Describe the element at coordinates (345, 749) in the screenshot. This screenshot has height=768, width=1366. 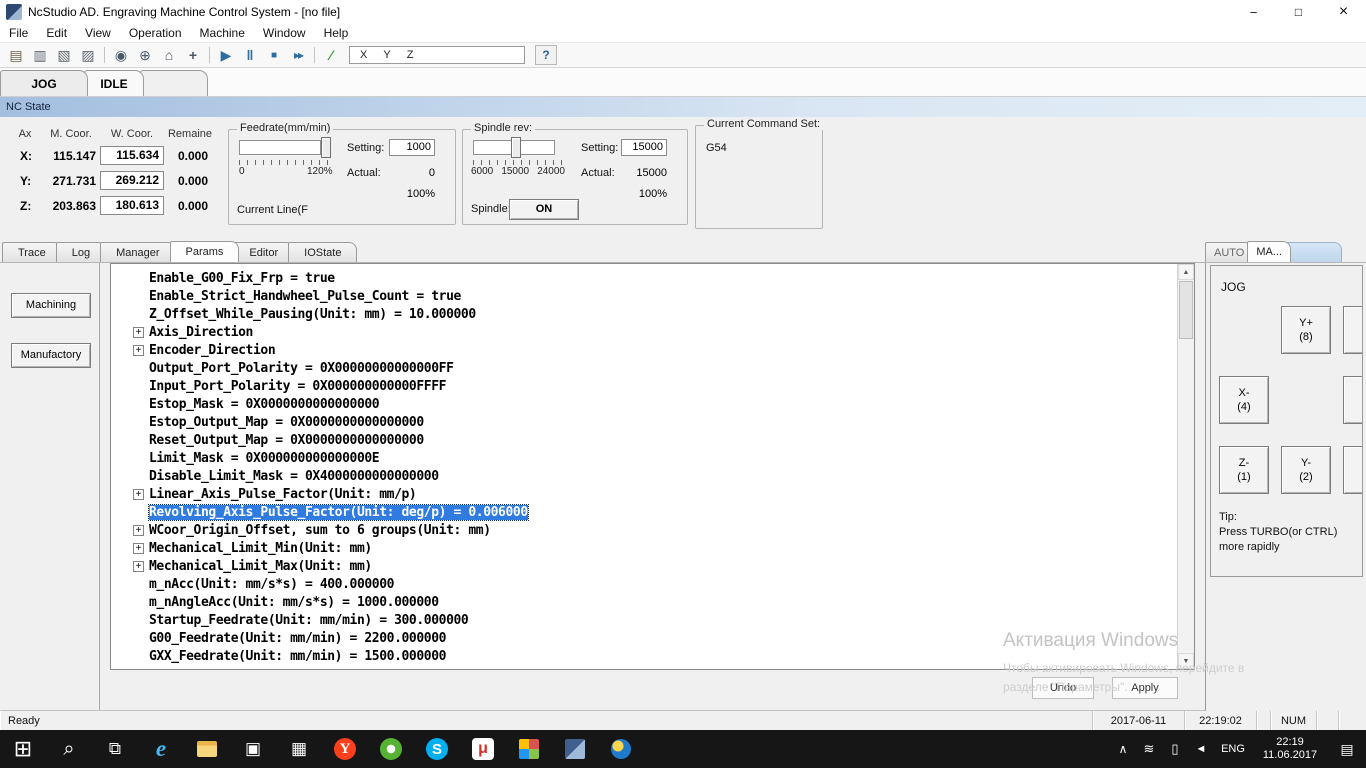
I see `taskbar-item: Y` at that location.